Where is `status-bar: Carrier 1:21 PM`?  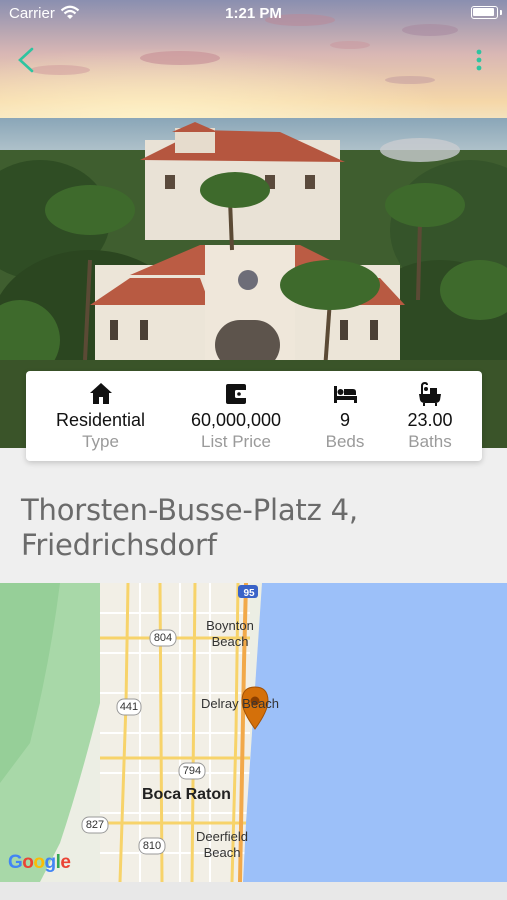
status-bar: Carrier 1:21 PM is located at coordinates (253, 14).